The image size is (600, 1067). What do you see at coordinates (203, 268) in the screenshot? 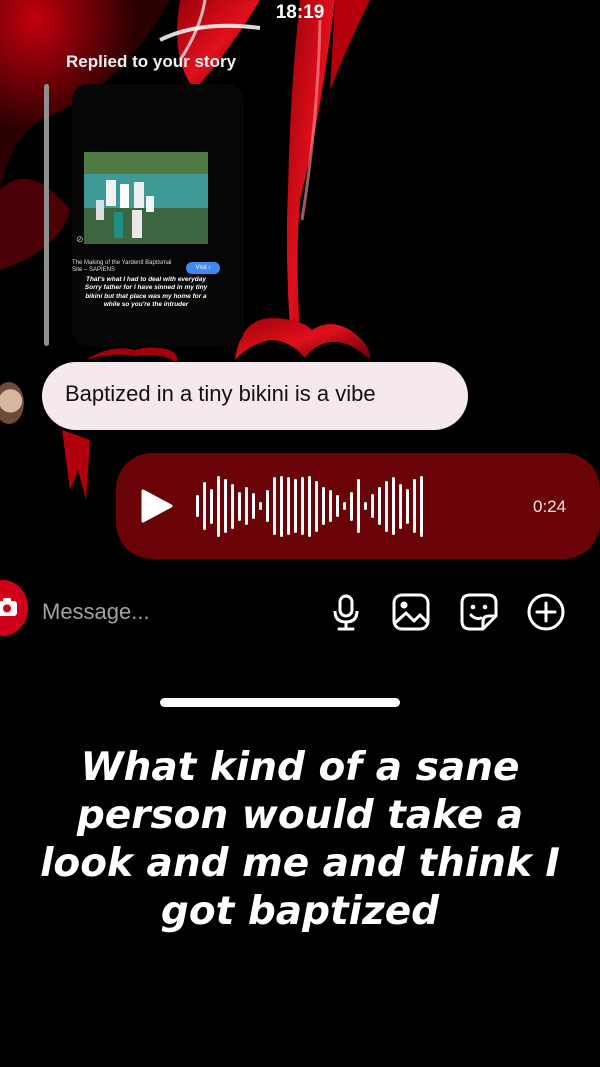
I see `story-visit-button: Visit ›` at bounding box center [203, 268].